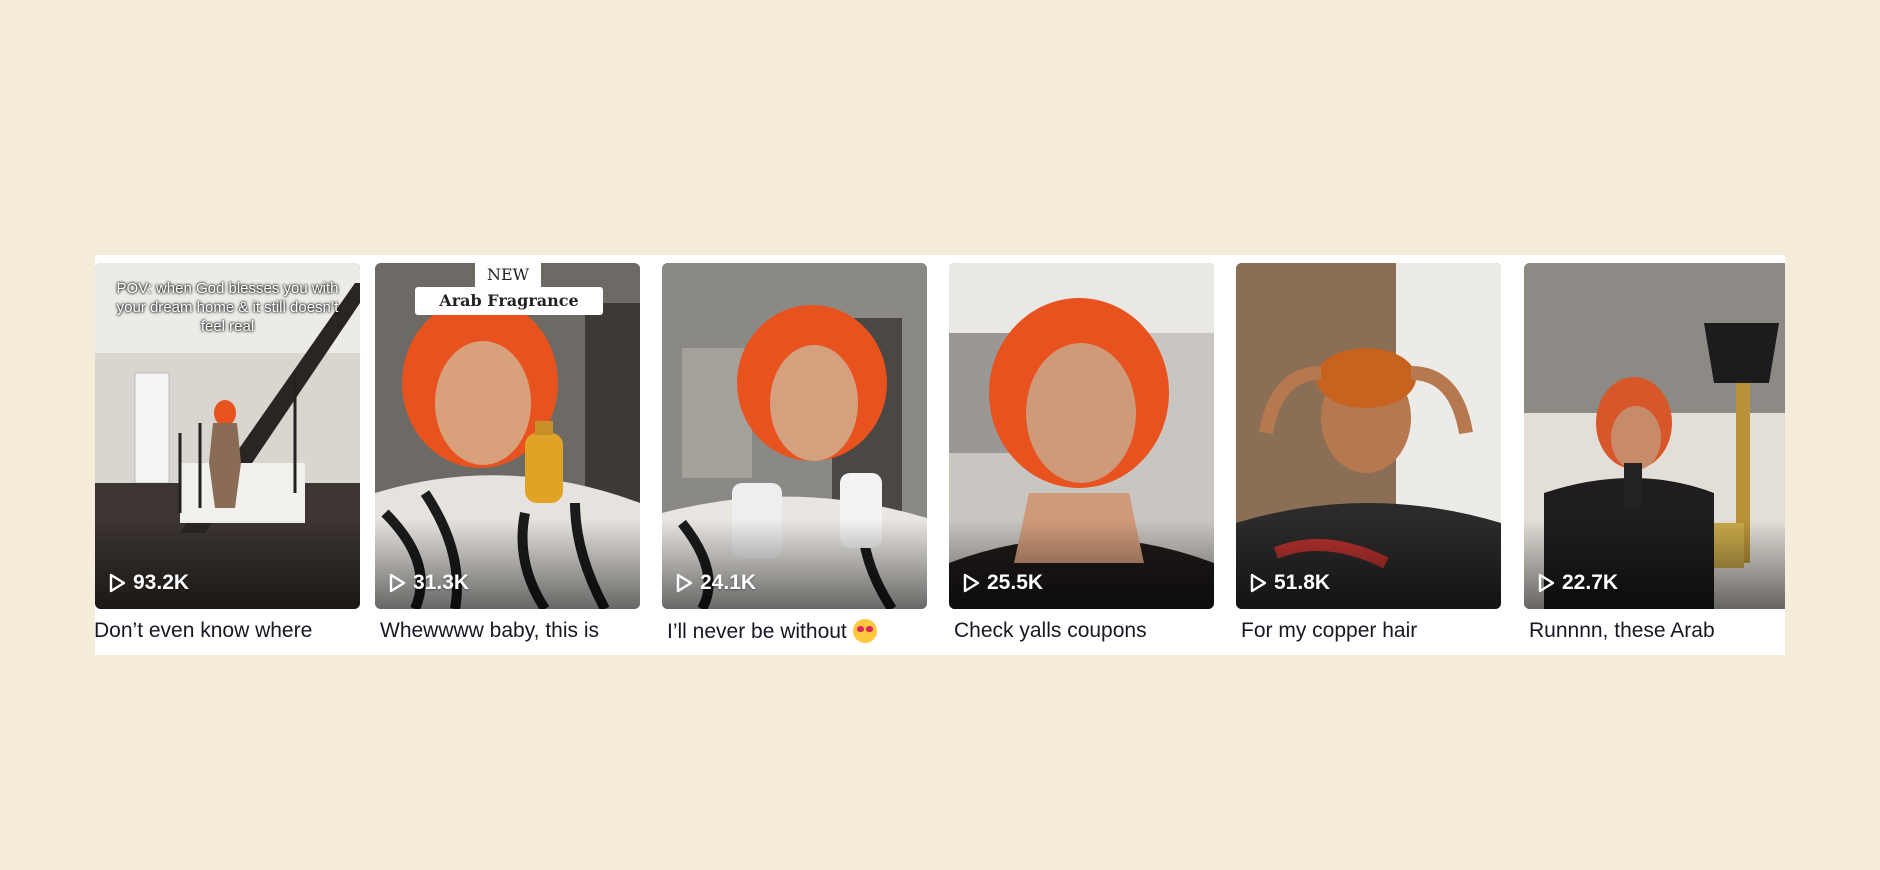 This screenshot has height=870, width=1880. Describe the element at coordinates (1081, 631) in the screenshot. I see `video-caption: Check yalls coupons` at that location.